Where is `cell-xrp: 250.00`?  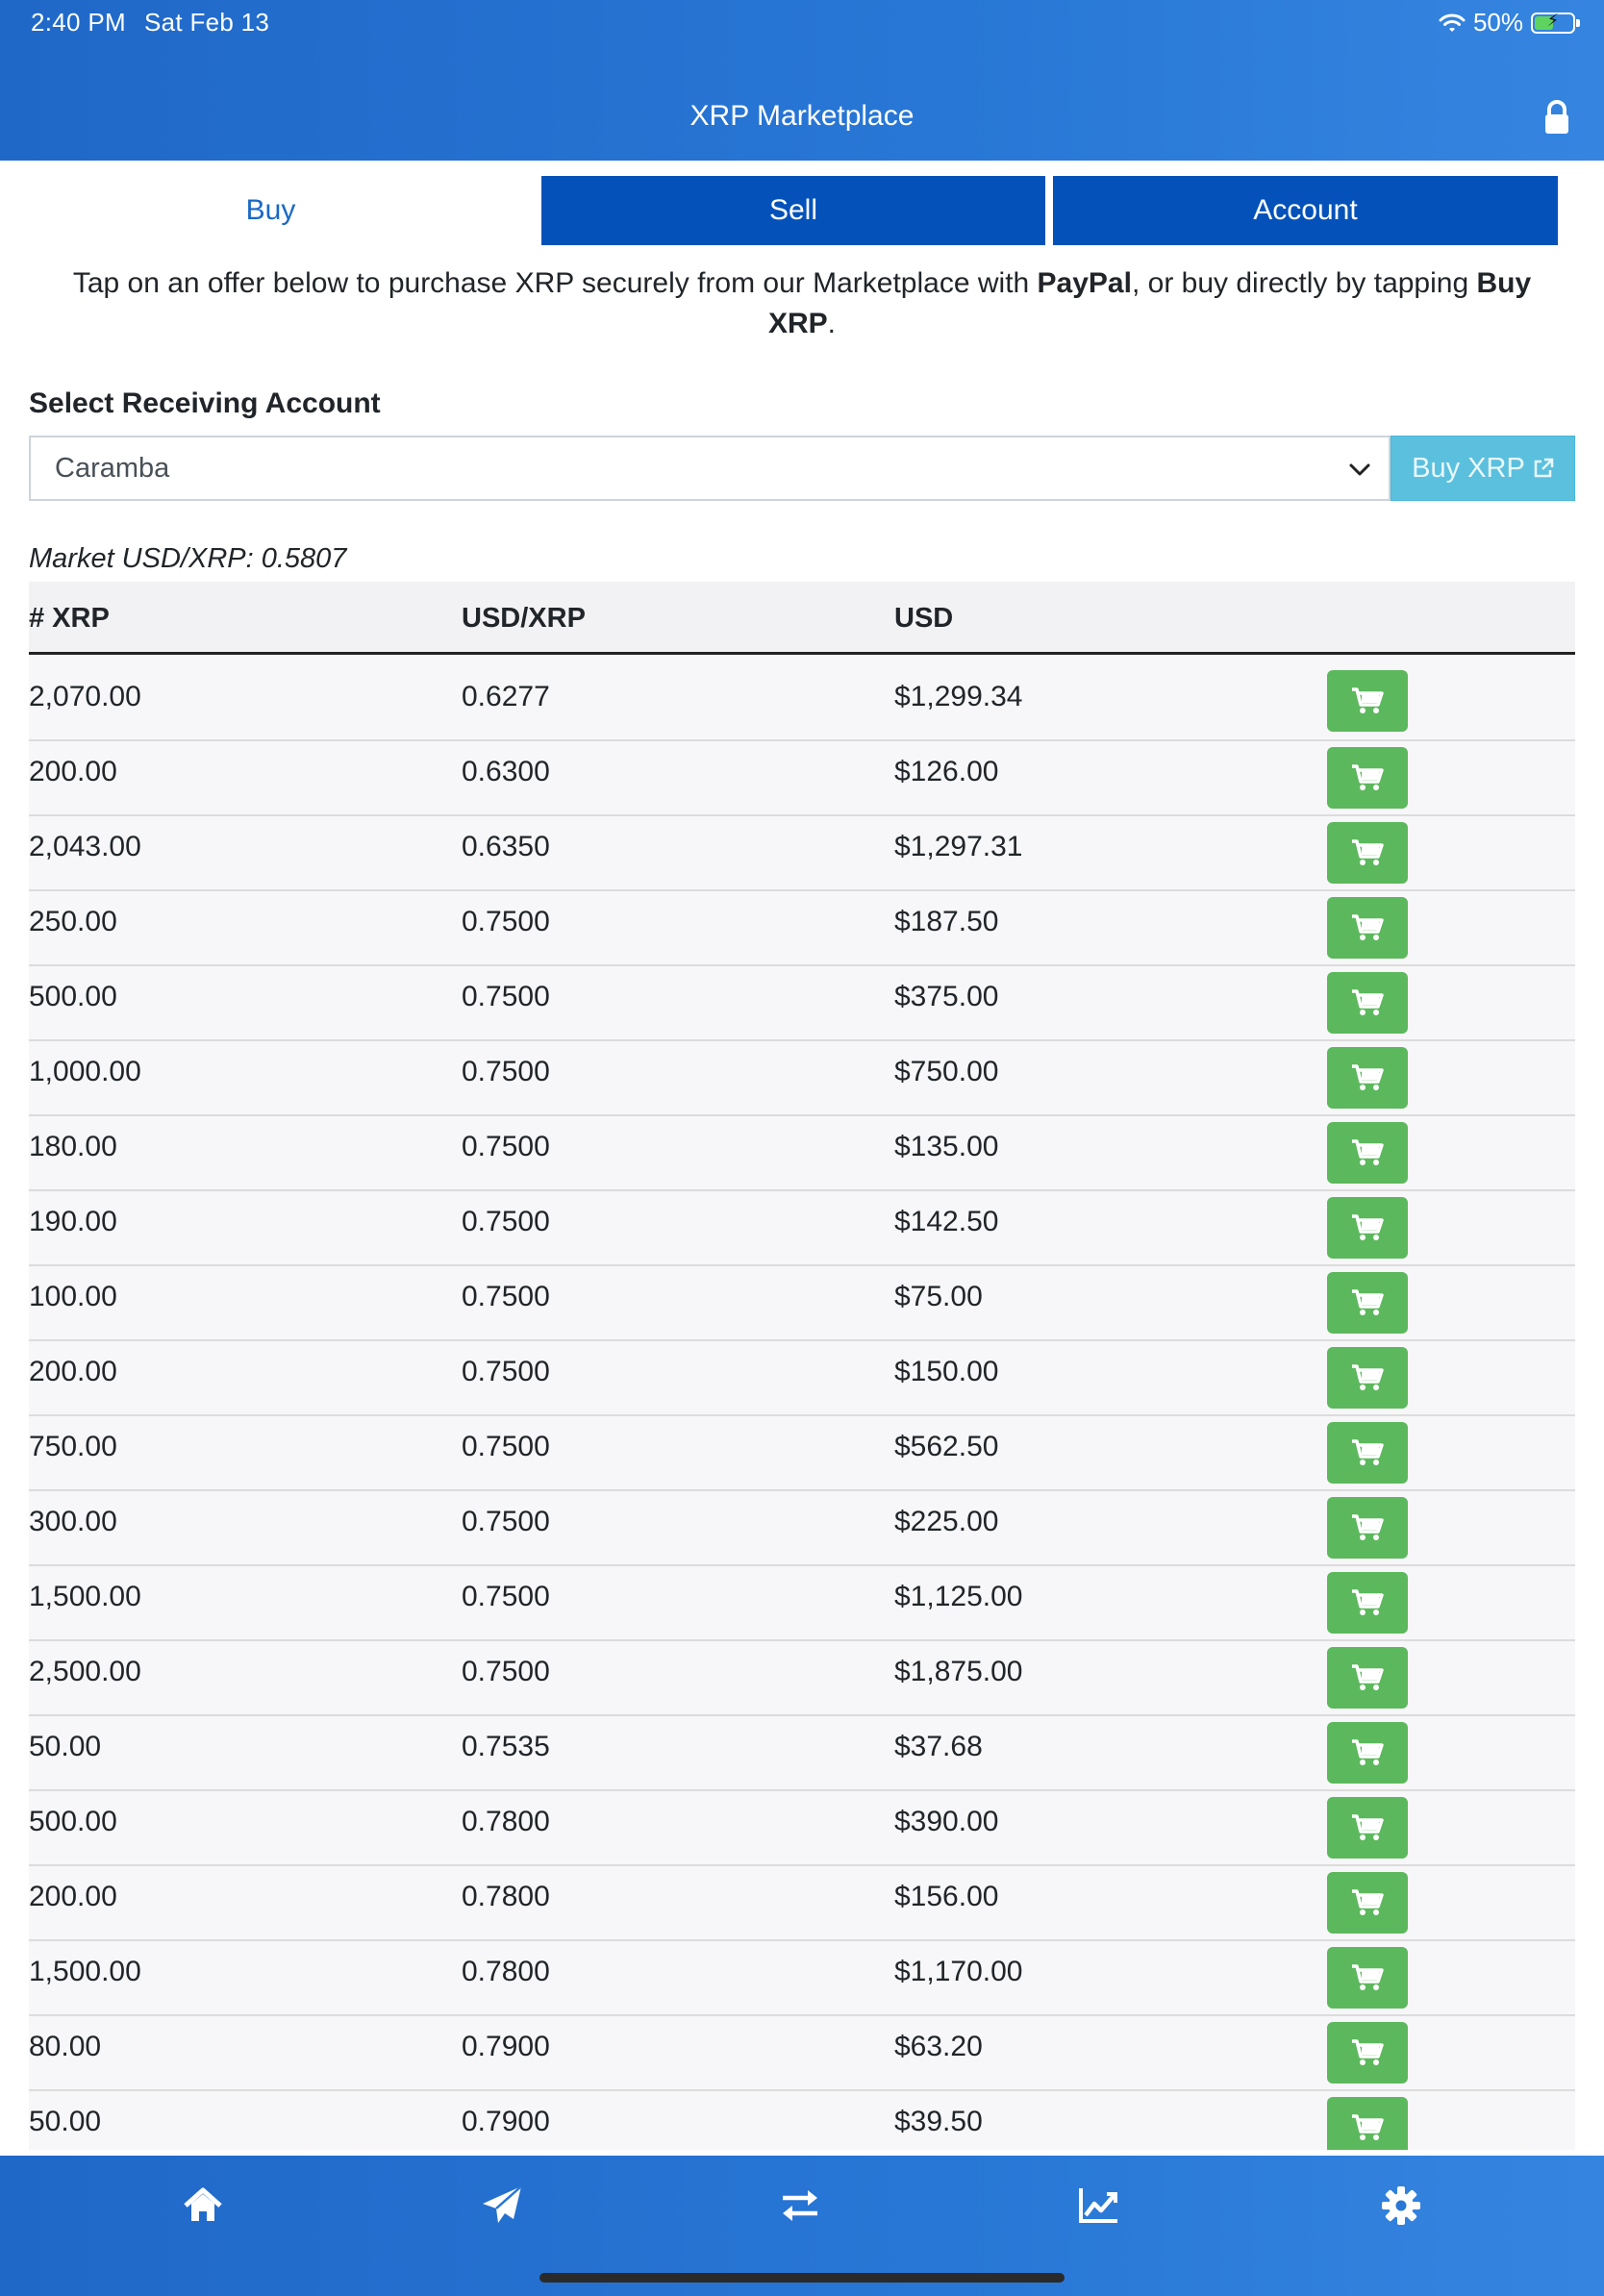
cell-xrp: 250.00 is located at coordinates (73, 921).